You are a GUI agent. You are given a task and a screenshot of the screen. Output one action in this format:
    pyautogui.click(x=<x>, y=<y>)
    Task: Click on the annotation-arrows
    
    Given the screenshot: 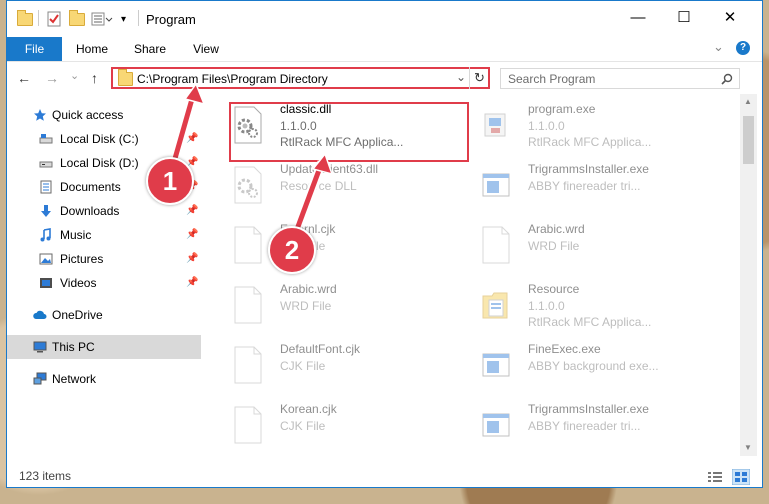 What is the action you would take?
    pyautogui.click(x=251, y=158)
    